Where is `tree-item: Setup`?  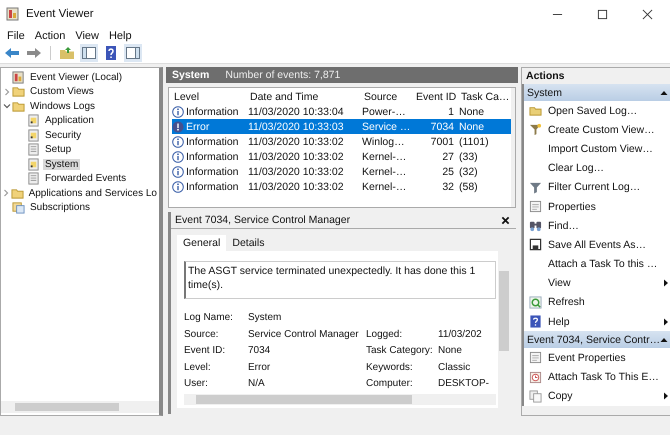 tree-item: Setup is located at coordinates (58, 150).